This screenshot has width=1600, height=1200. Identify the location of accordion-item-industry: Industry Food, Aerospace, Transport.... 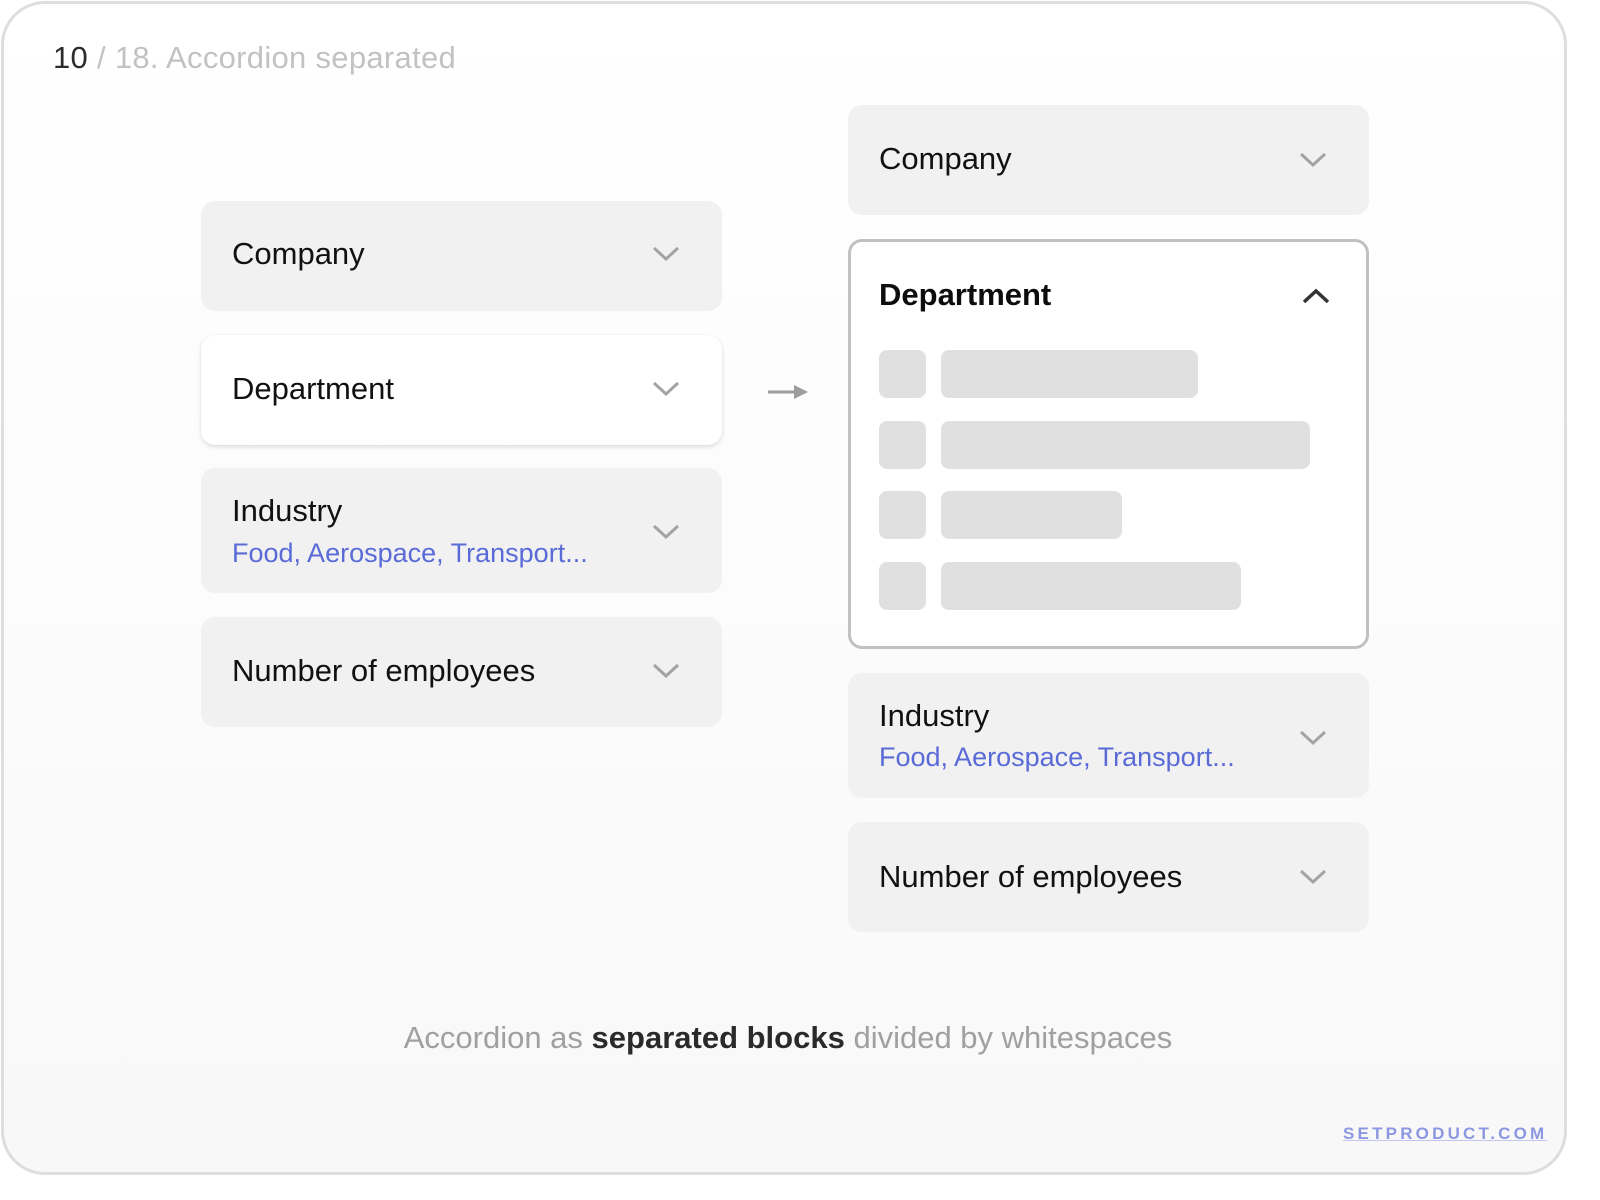
(461, 530).